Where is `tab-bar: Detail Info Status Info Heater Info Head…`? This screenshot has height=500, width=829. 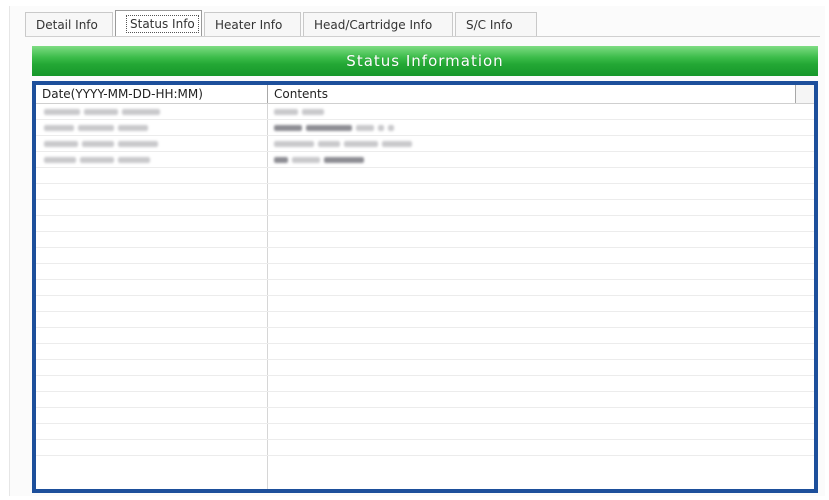
tab-bar: Detail Info Status Info Heater Info Head… is located at coordinates (282, 23).